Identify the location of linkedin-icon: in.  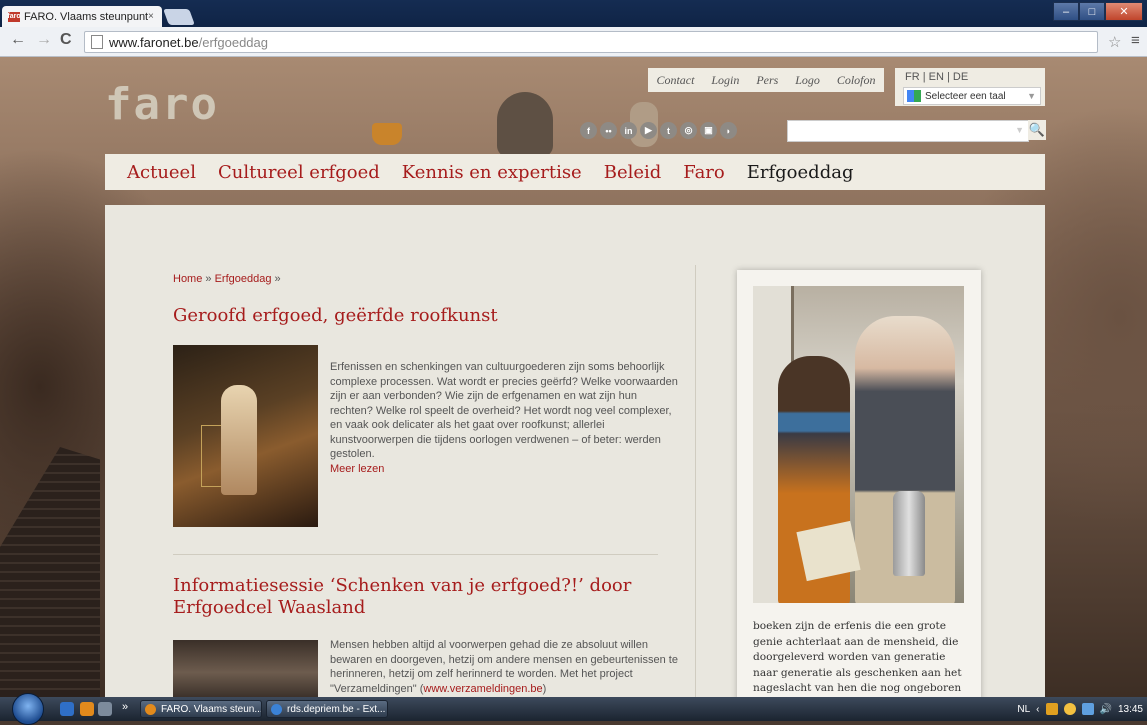
(628, 130).